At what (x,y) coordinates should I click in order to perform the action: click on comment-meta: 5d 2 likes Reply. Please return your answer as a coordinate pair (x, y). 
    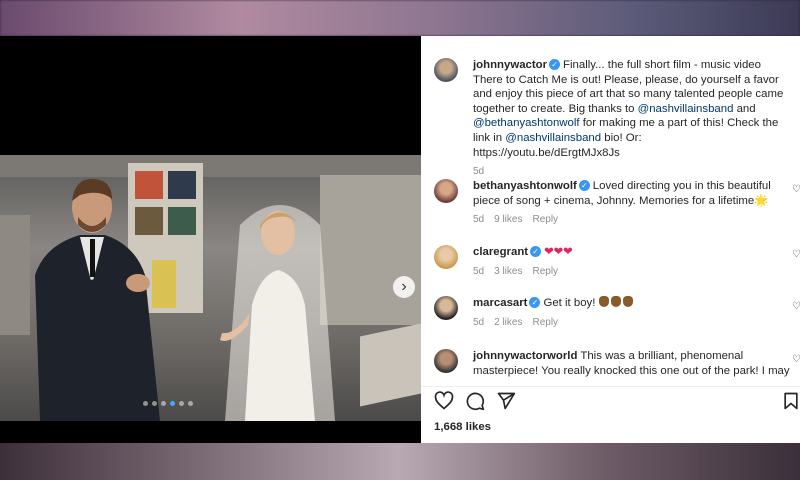
    Looking at the image, I should click on (632, 323).